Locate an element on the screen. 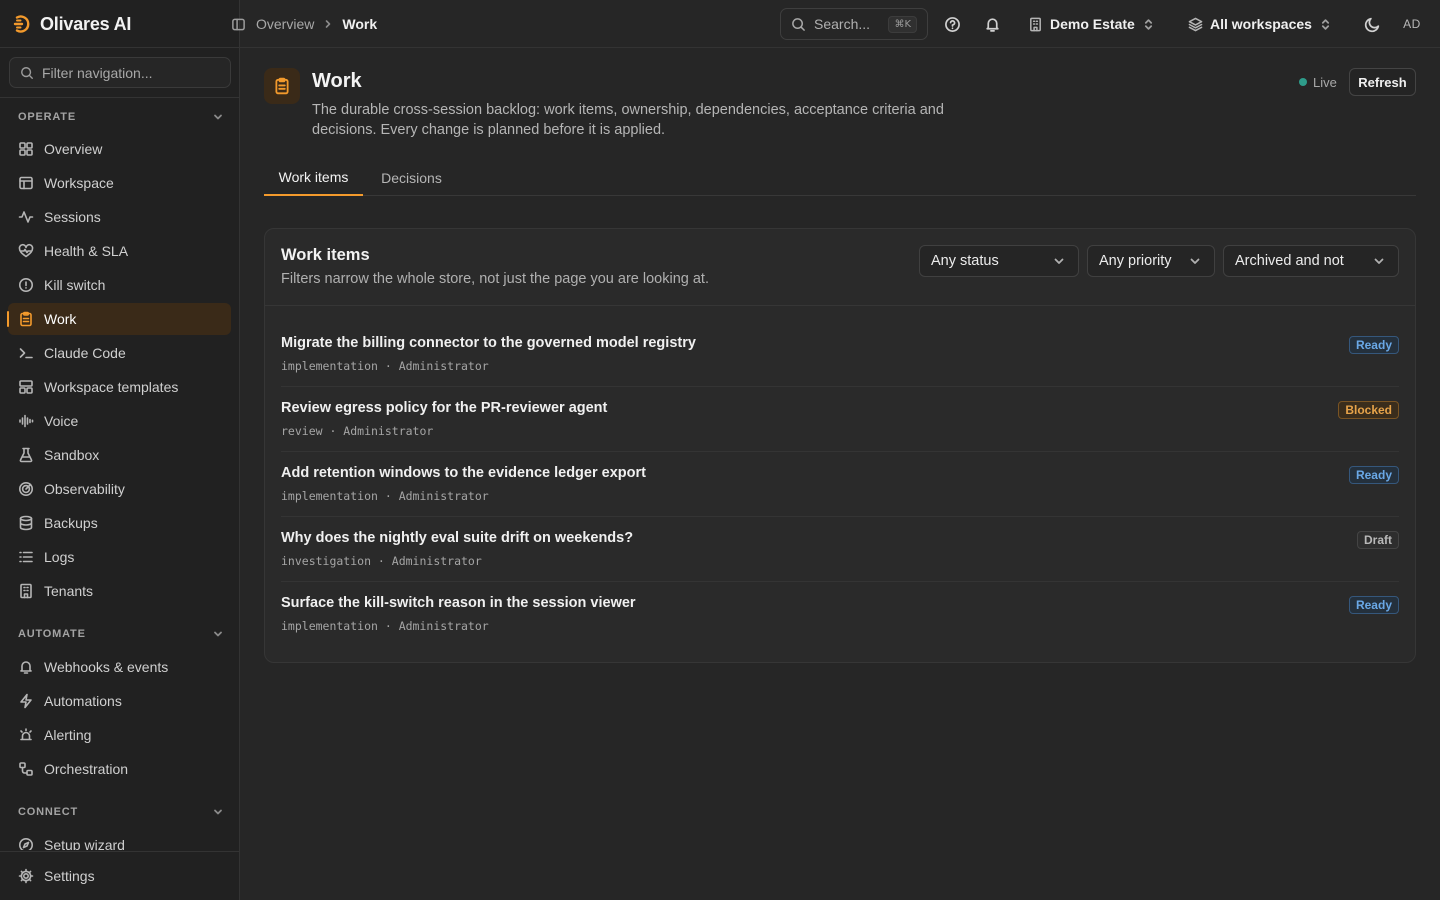 The image size is (1440, 900). sidebar-item-webhooks-events: Webhooks & events is located at coordinates (119, 667).